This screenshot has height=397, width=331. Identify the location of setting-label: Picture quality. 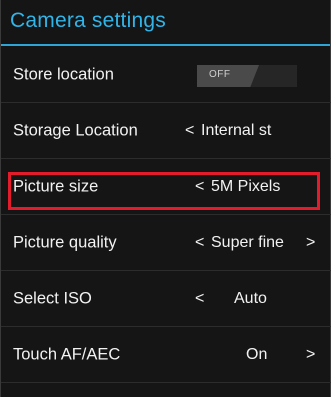
(65, 242).